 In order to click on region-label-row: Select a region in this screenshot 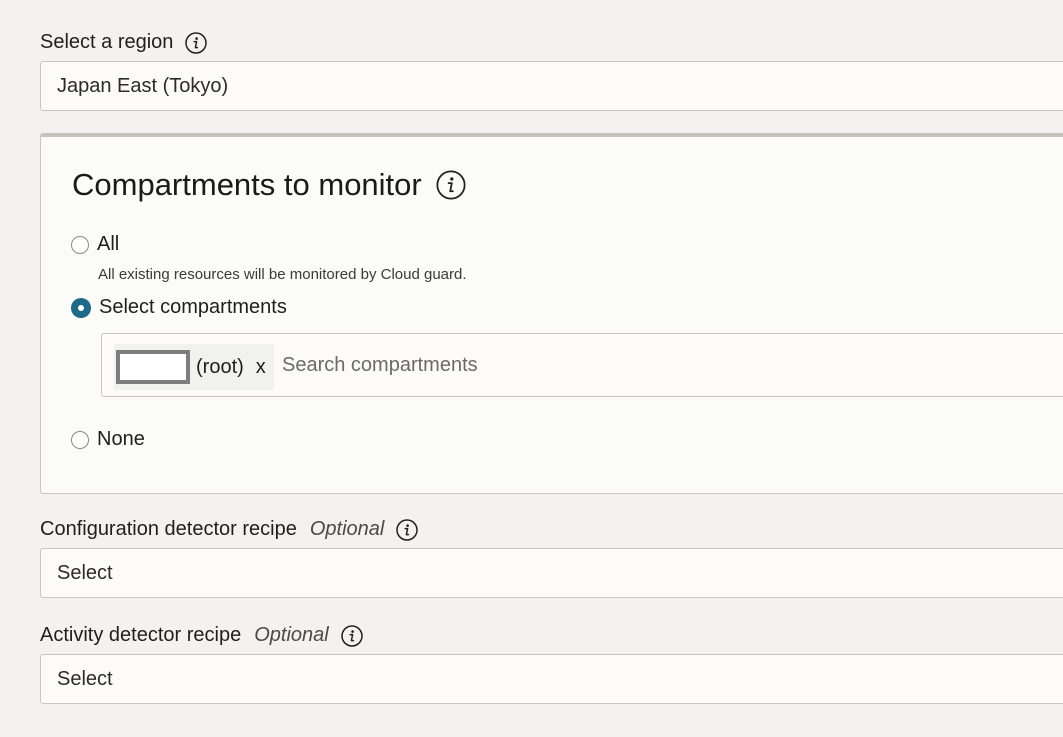, I will do `click(124, 42)`.